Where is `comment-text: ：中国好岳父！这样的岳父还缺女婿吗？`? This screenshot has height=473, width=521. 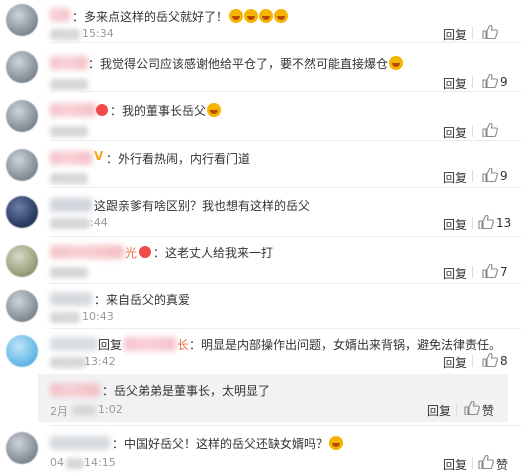
comment-text: ：中国好岳父！这样的岳父还缺女婿吗？ is located at coordinates (228, 443).